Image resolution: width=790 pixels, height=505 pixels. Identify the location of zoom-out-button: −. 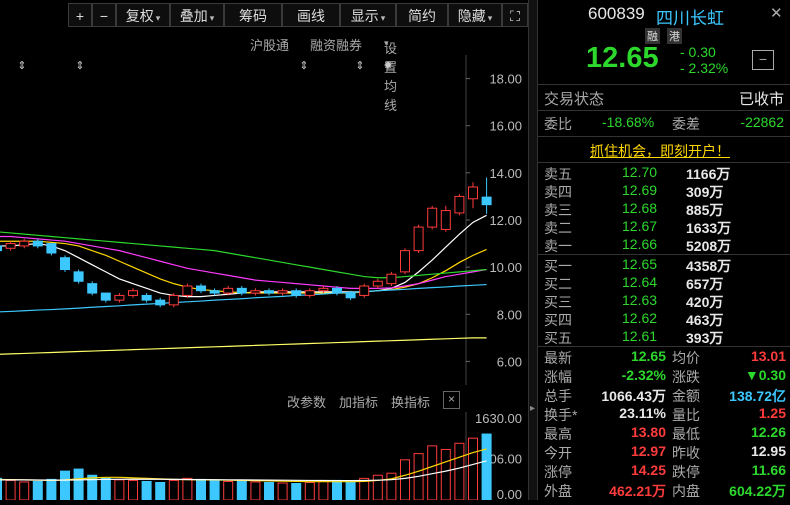
(104, 15).